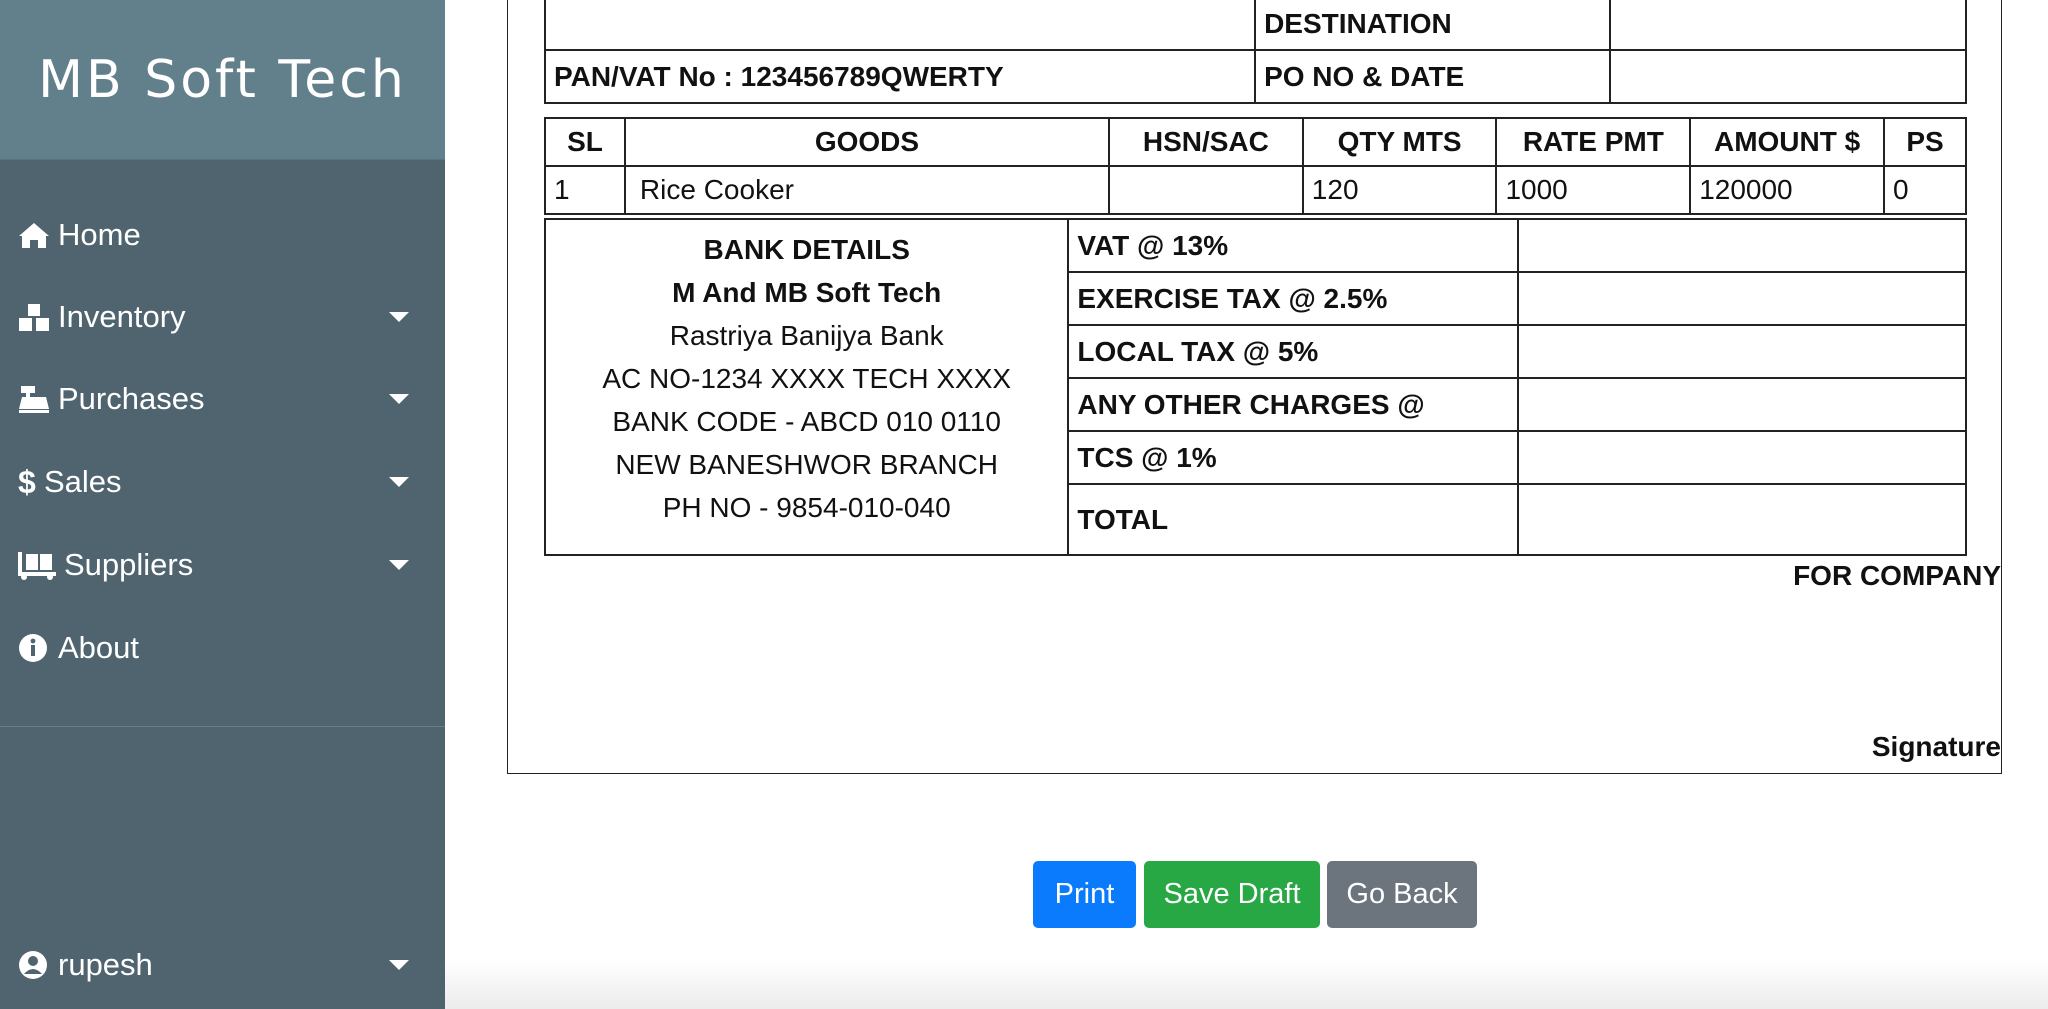 This screenshot has width=2048, height=1009. I want to click on dolly-icon, so click(38, 565).